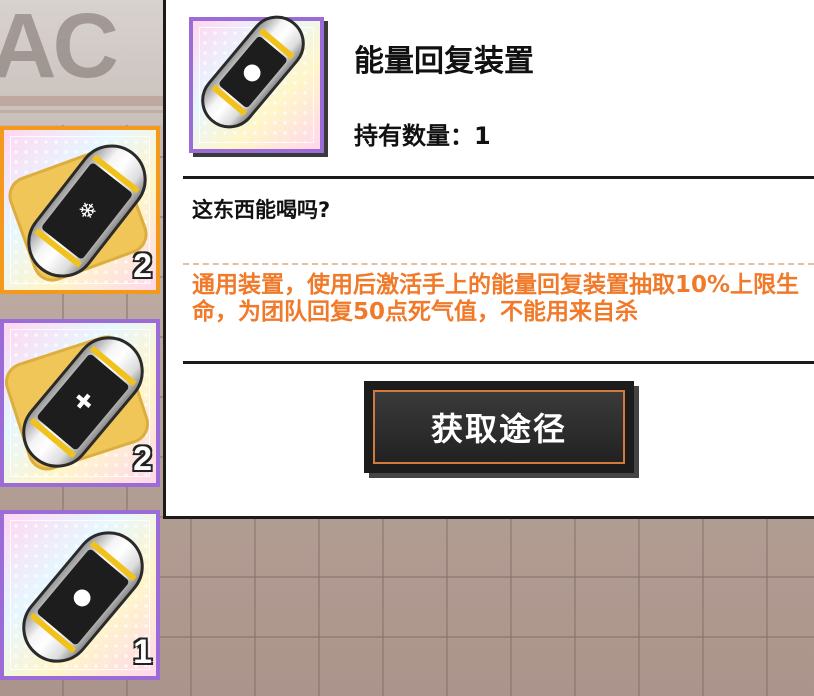  I want to click on snowflake-icon: ❄, so click(87, 211).